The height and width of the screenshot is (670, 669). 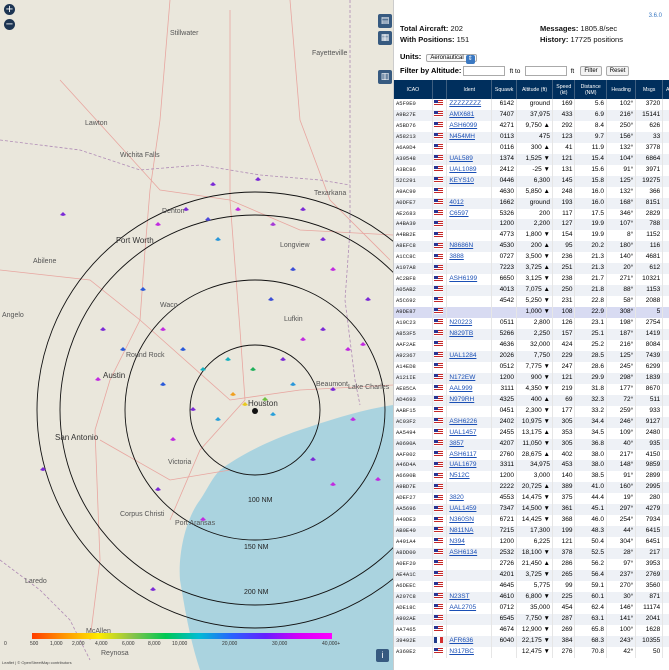 I want to click on toggle-sidebar-icon: ▥, so click(x=385, y=77).